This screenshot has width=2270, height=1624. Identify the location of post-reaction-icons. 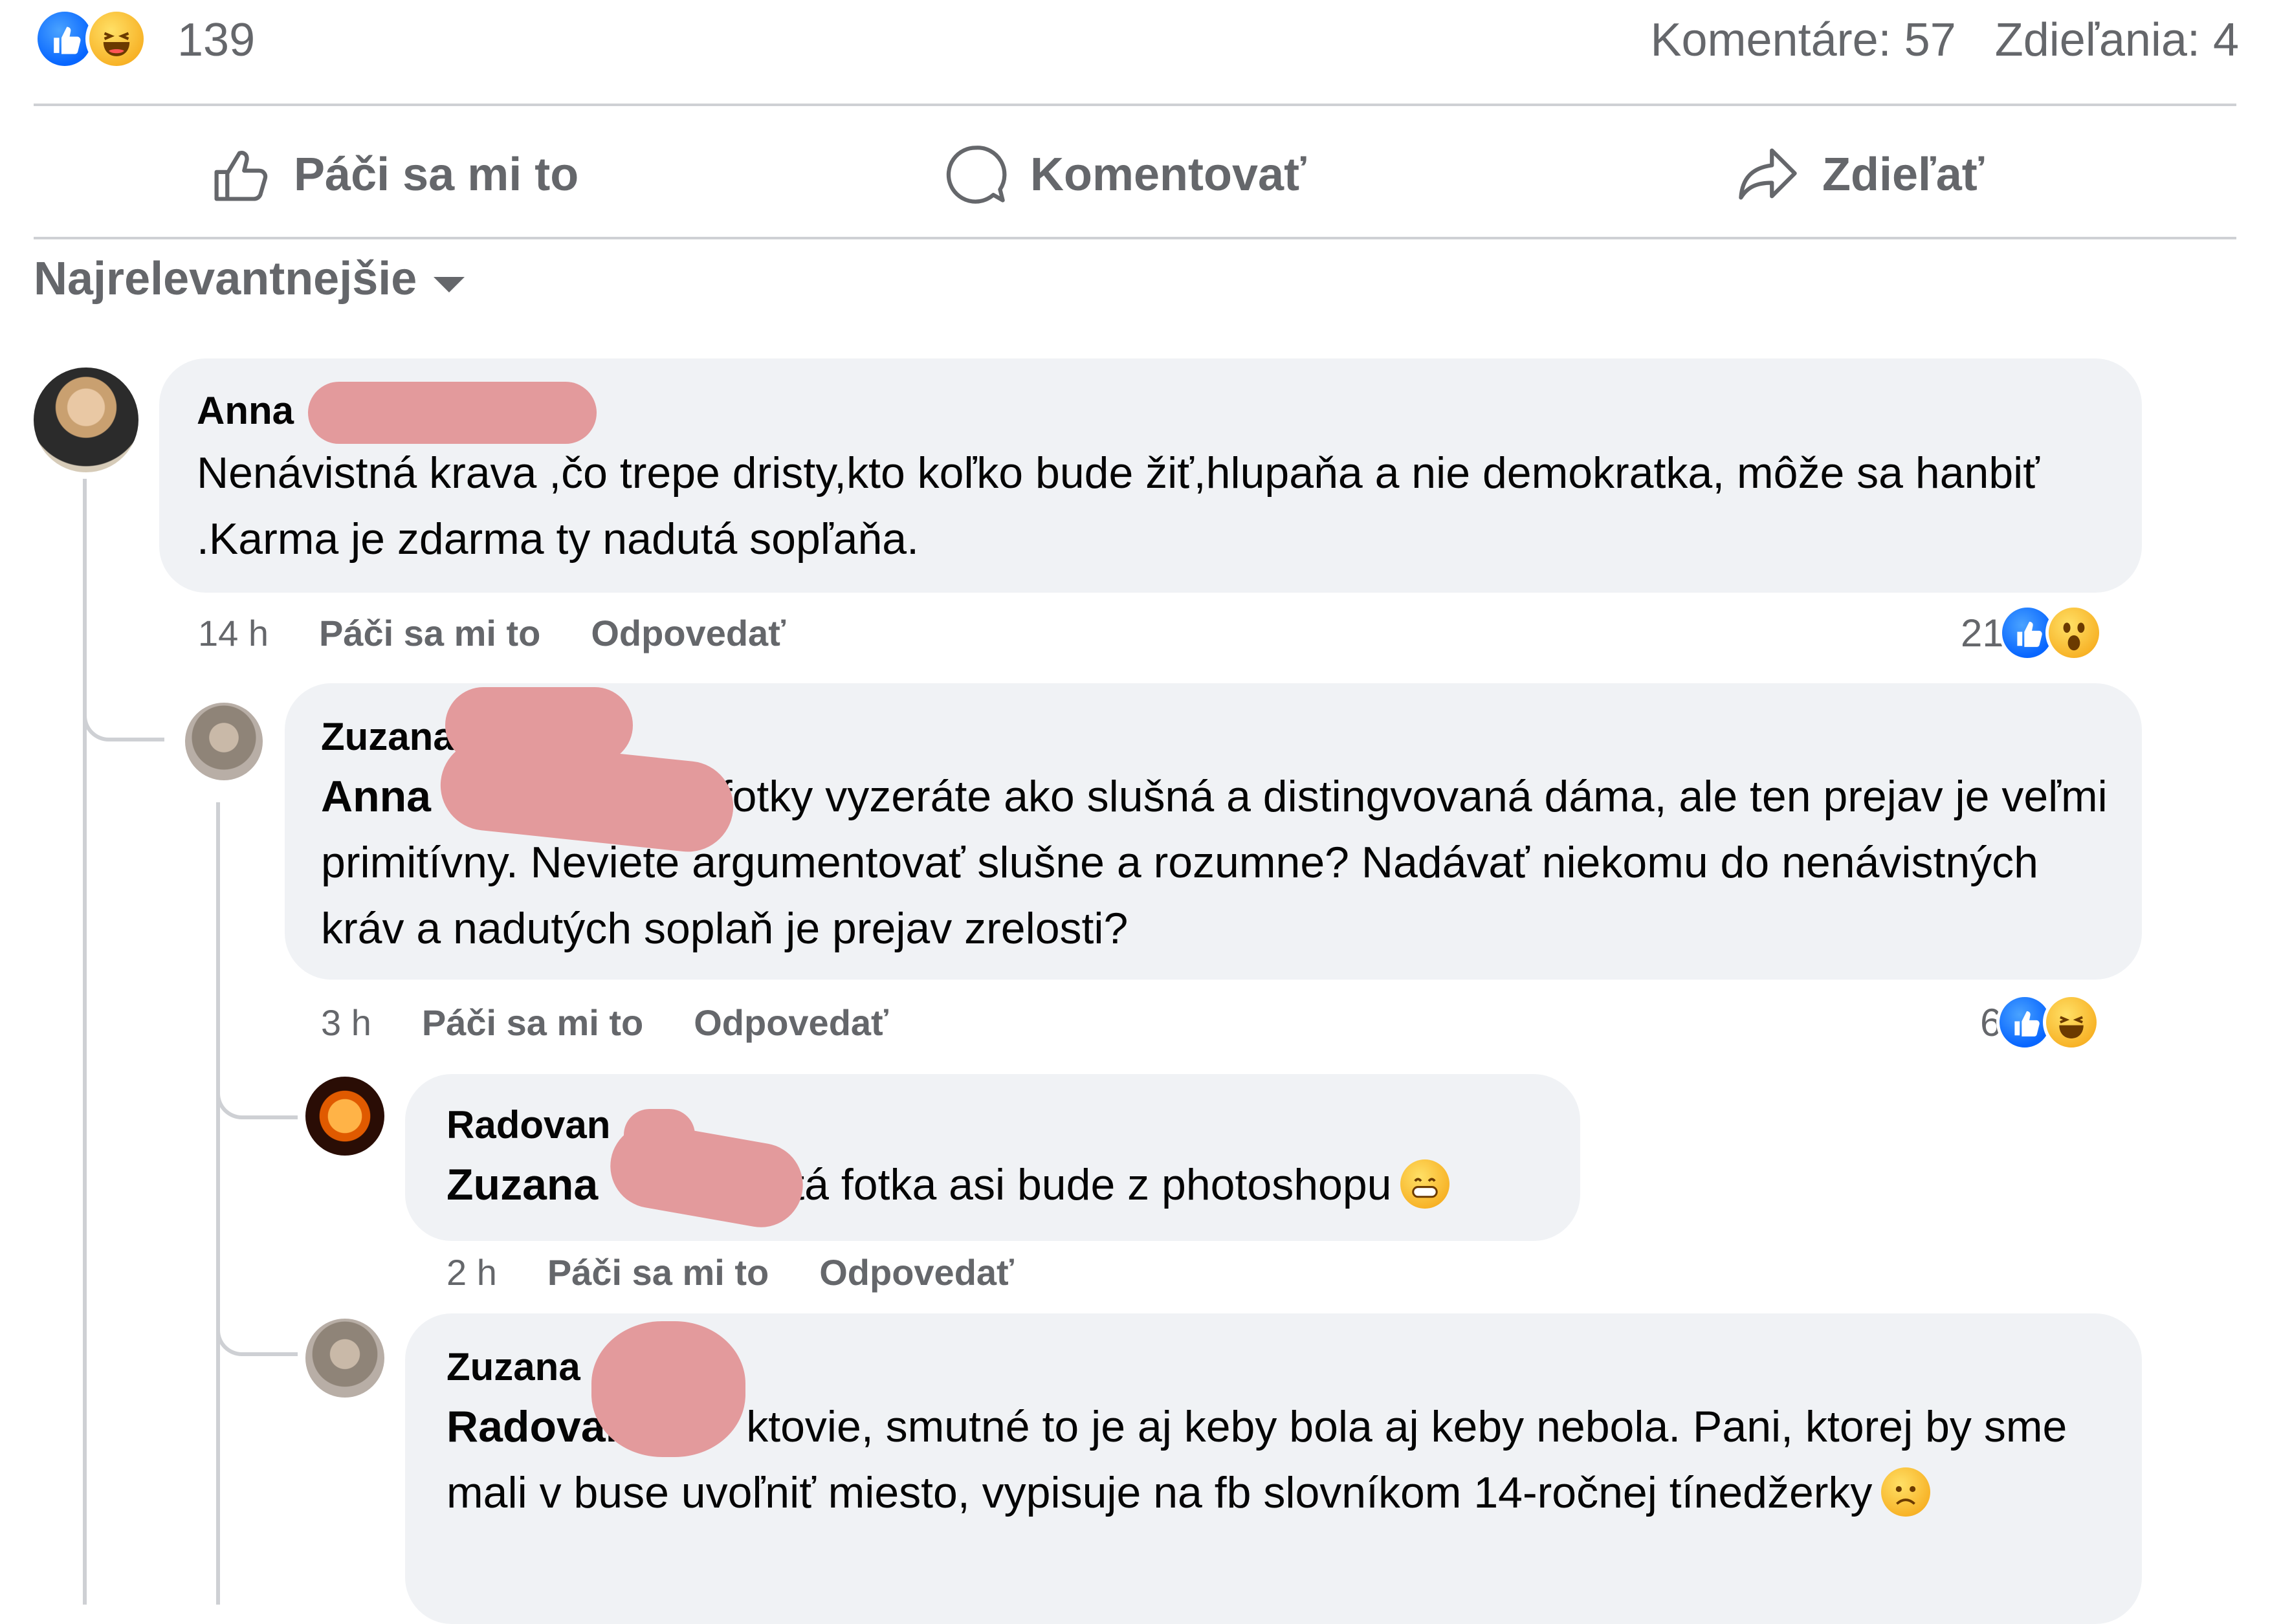
(98, 37).